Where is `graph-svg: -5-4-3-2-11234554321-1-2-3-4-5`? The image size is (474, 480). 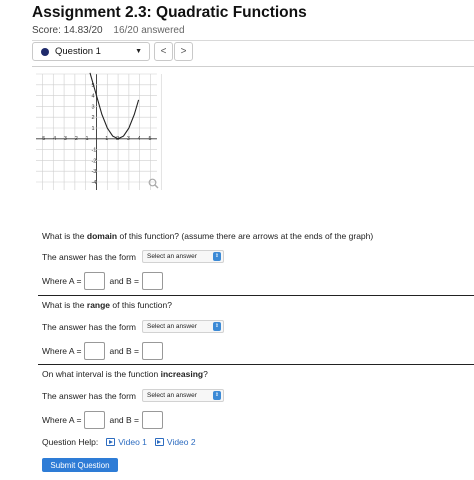
graph-svg: -5-4-3-2-11234554321-1-2-3-4-5 is located at coordinates (99, 136).